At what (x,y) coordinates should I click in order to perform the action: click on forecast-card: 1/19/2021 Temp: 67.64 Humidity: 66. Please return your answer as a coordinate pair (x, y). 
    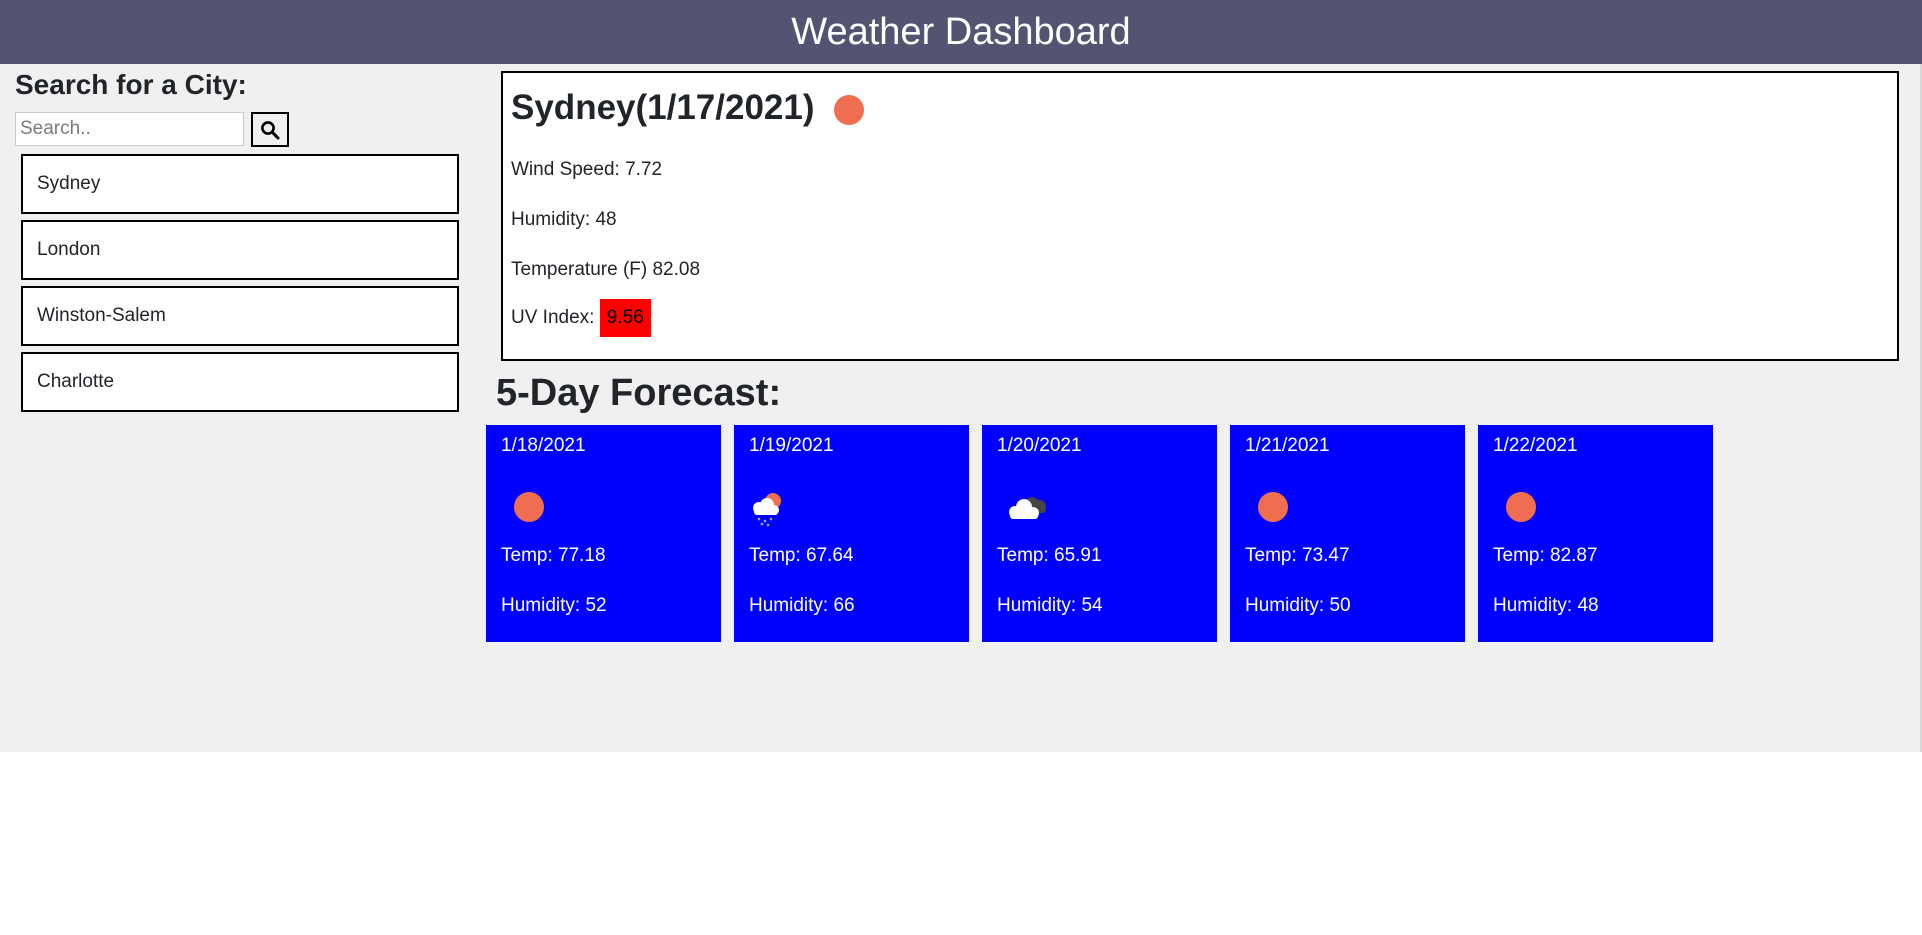
    Looking at the image, I should click on (851, 533).